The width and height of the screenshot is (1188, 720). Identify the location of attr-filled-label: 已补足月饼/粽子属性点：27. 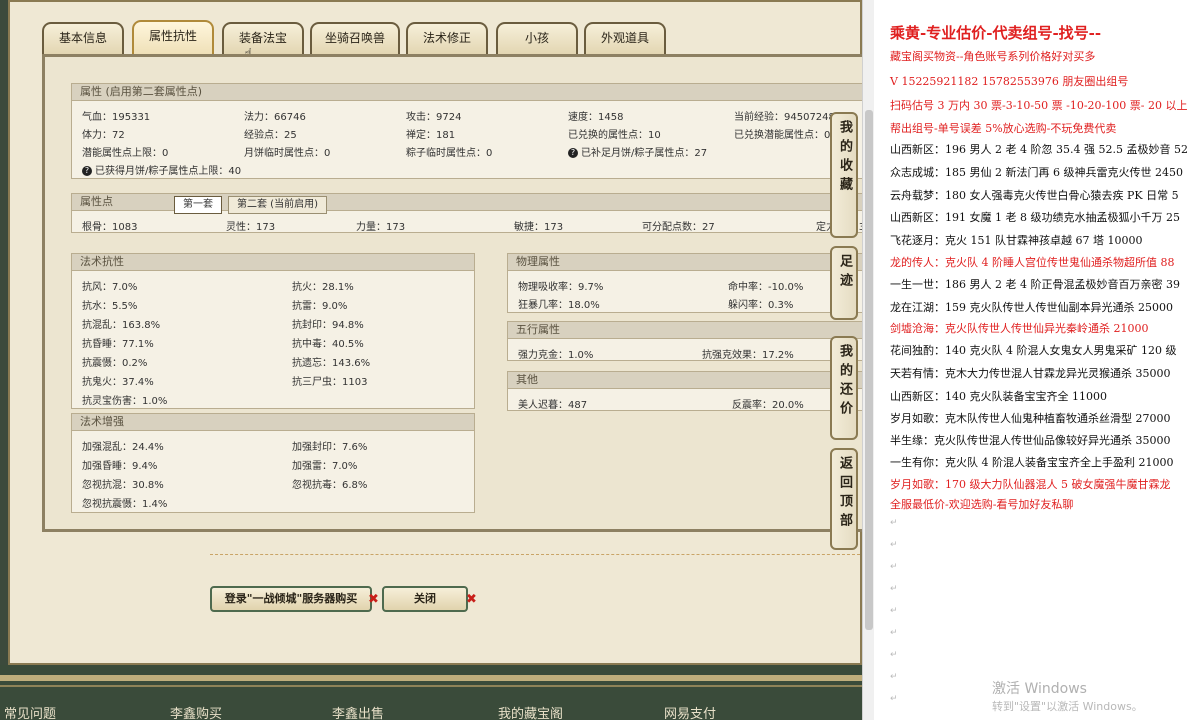
(644, 153).